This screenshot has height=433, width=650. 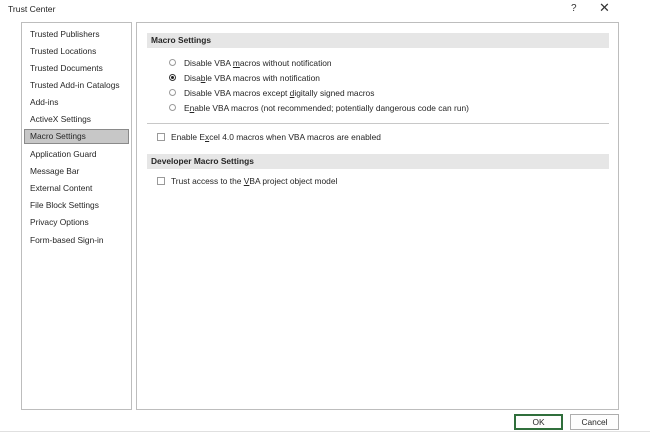 I want to click on sidebar-item-activex-settings: ActiveX Settings, so click(x=76, y=119).